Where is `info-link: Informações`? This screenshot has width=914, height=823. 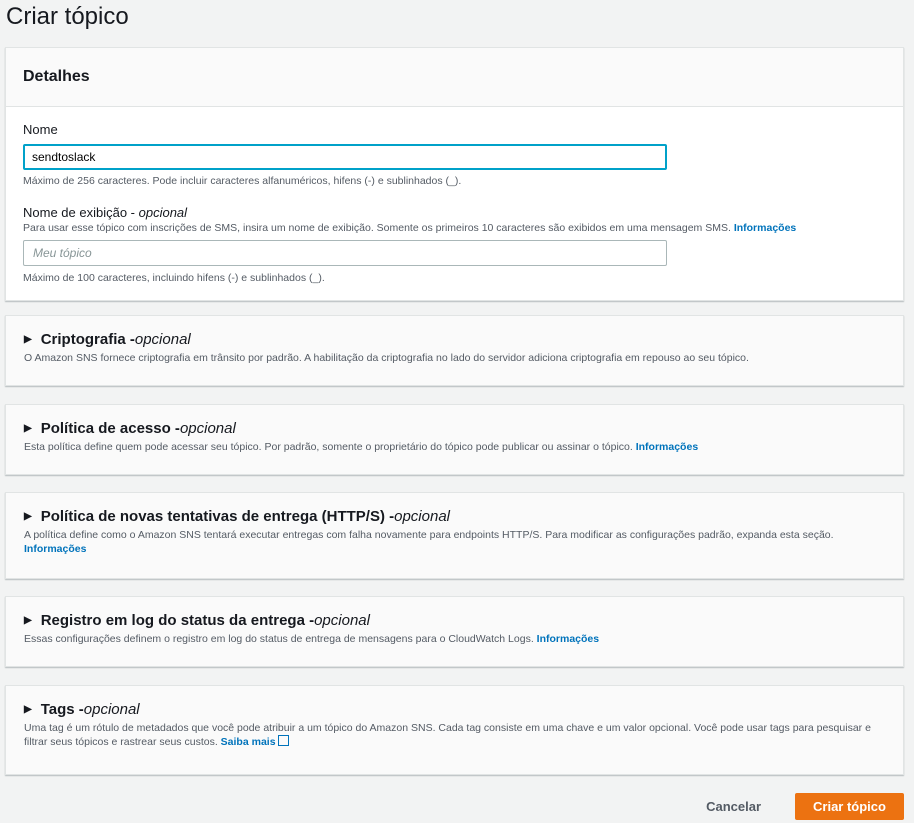 info-link: Informações is located at coordinates (765, 228).